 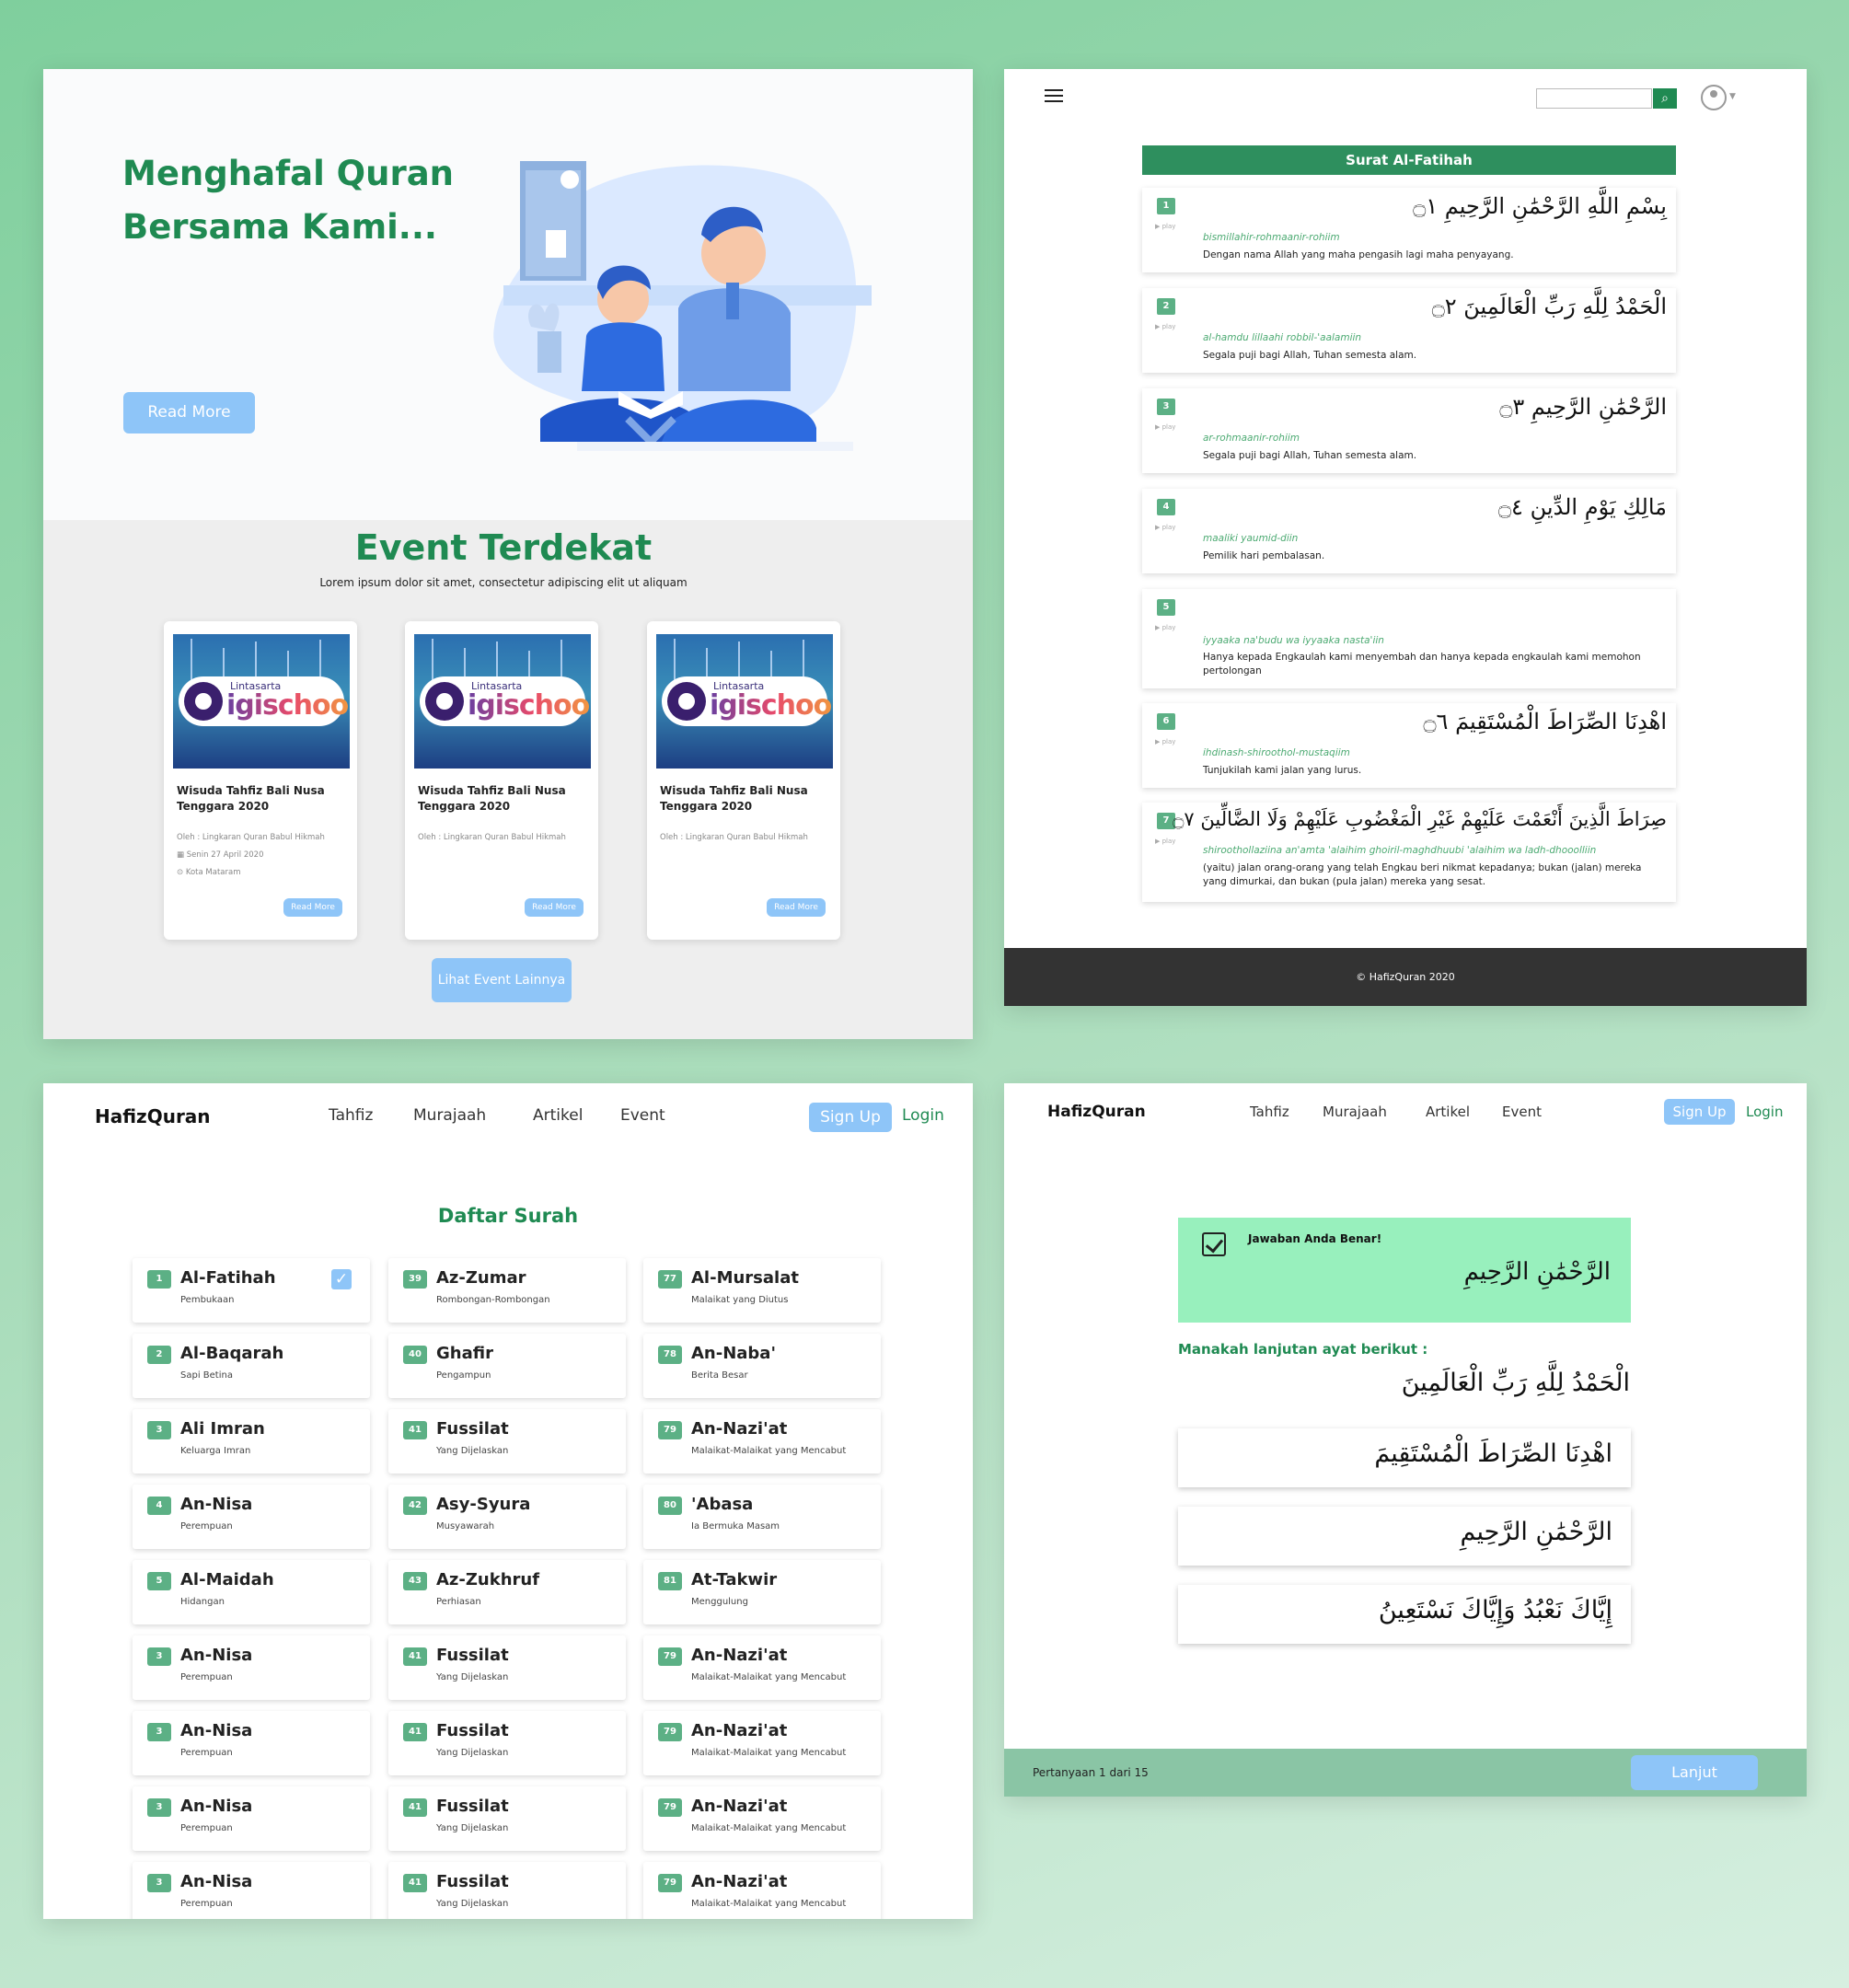 What do you see at coordinates (415, 1581) in the screenshot?
I see `surah-number: 43` at bounding box center [415, 1581].